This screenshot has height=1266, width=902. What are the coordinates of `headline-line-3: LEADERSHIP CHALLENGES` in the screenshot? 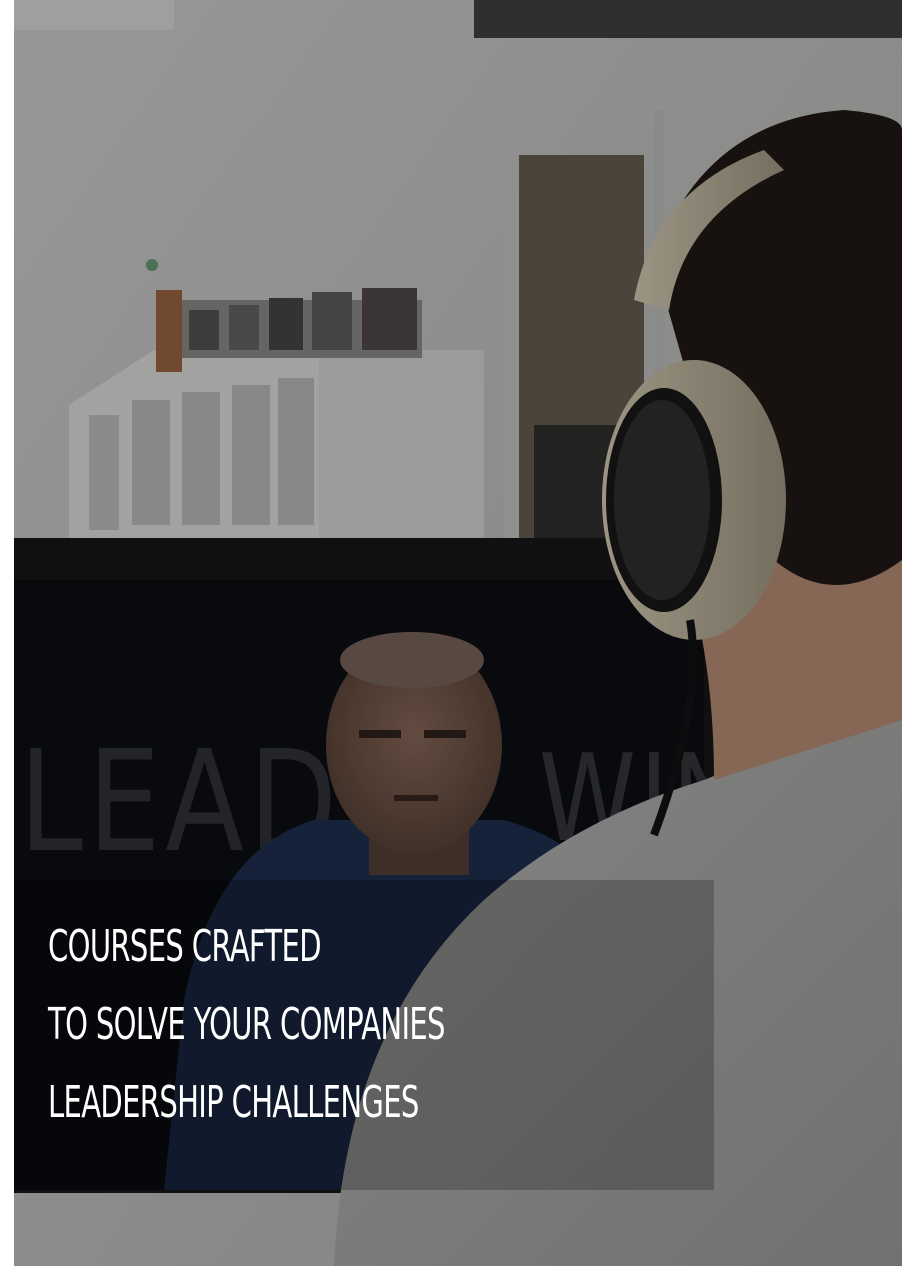 It's located at (233, 1102).